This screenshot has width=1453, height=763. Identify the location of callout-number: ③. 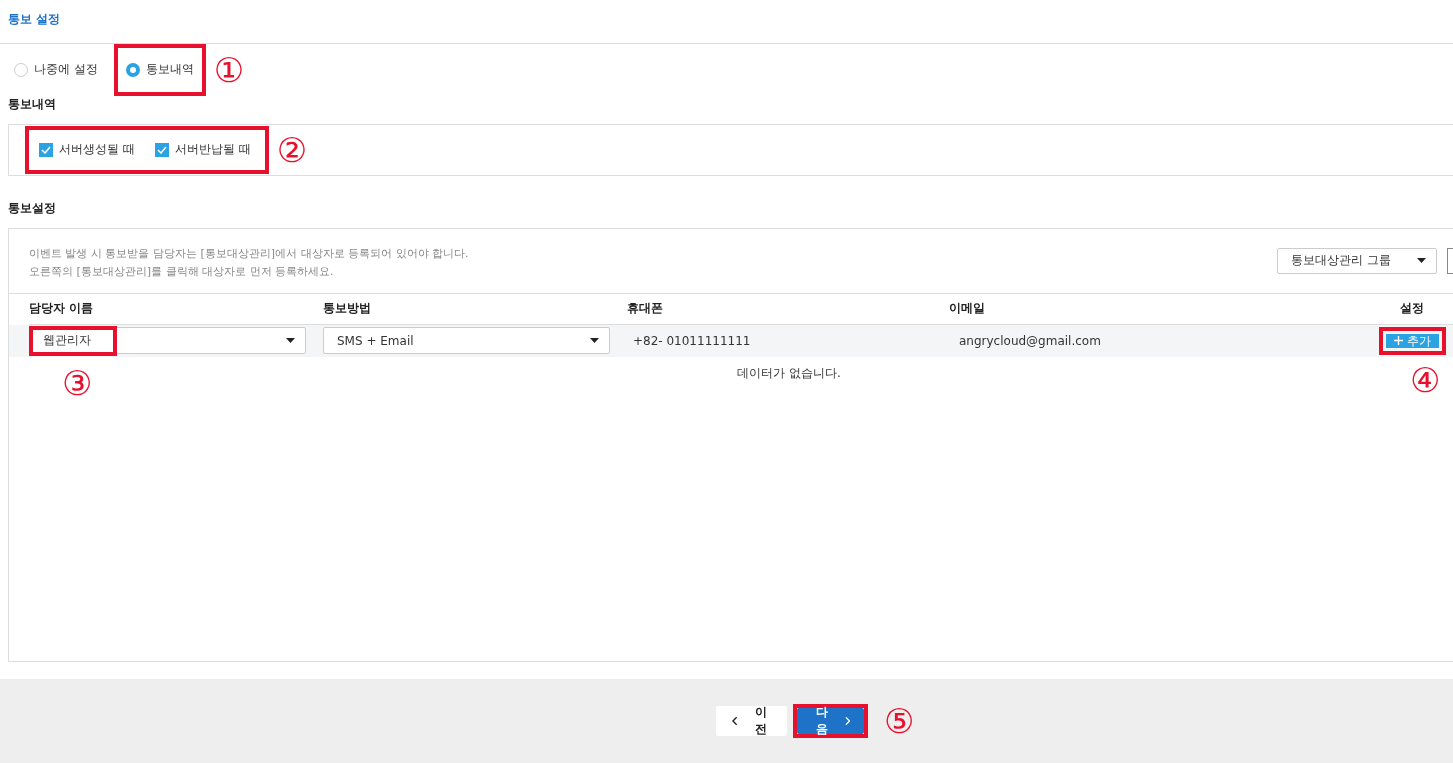
(77, 382).